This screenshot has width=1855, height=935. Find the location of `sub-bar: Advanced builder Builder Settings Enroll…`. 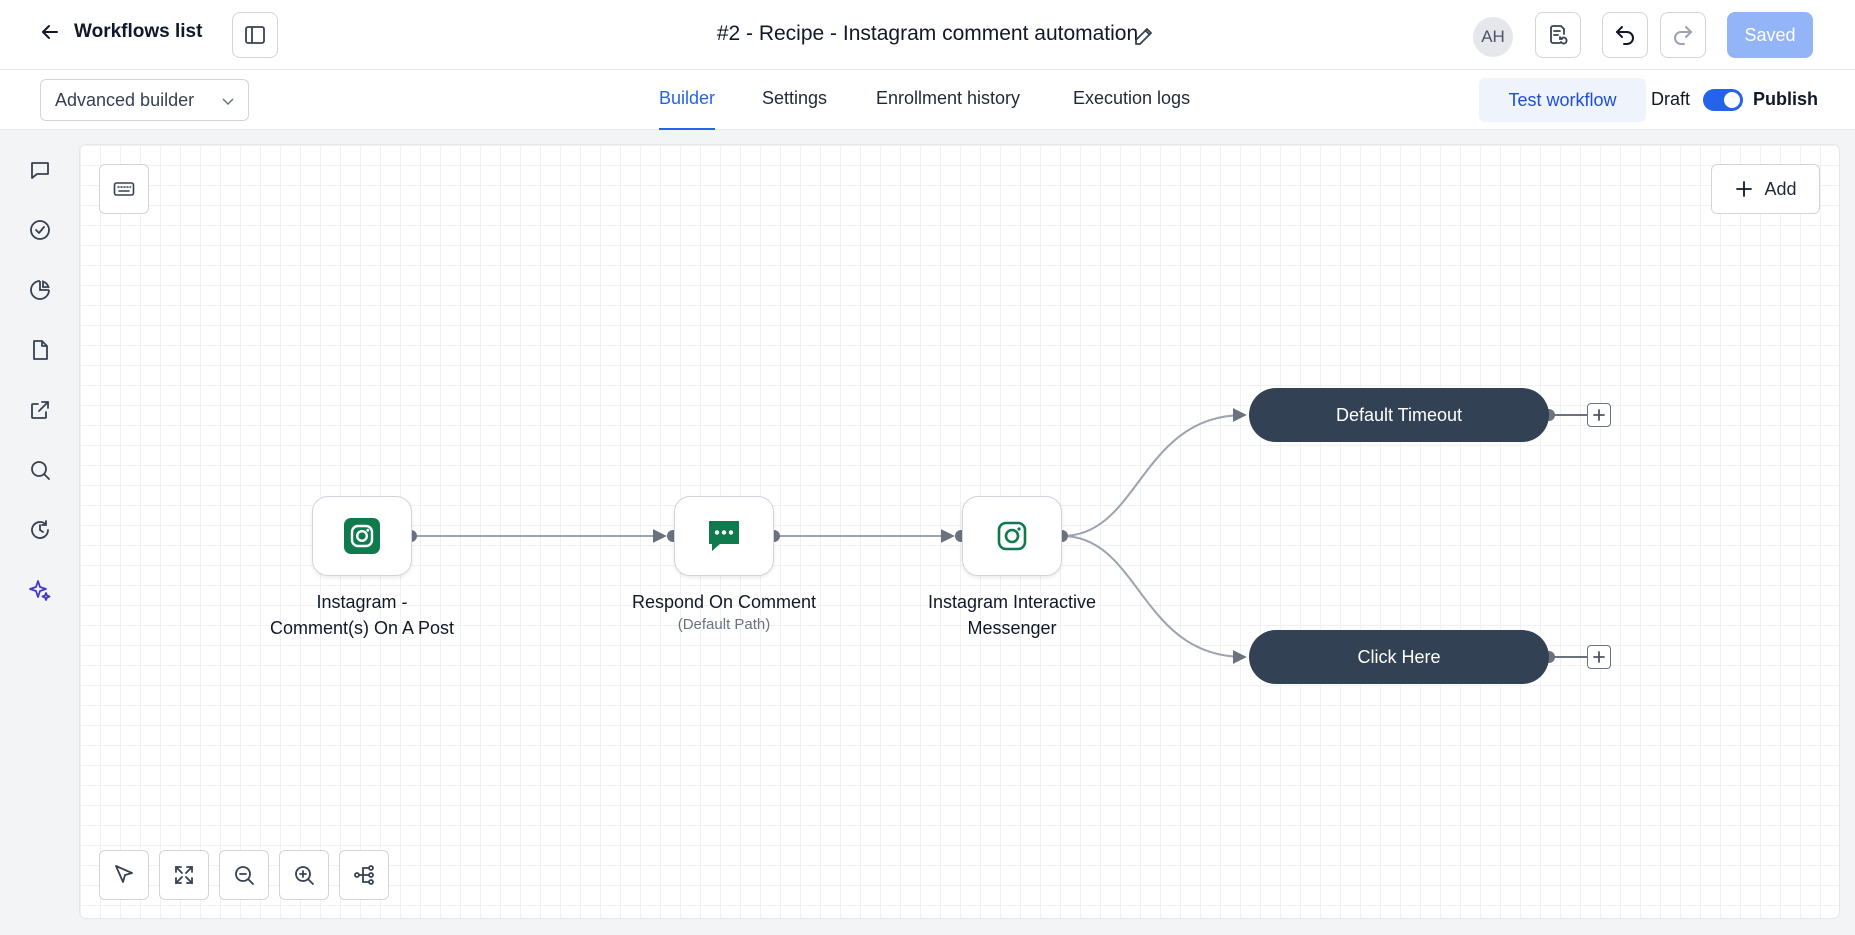

sub-bar: Advanced builder Builder Settings Enroll… is located at coordinates (927, 100).